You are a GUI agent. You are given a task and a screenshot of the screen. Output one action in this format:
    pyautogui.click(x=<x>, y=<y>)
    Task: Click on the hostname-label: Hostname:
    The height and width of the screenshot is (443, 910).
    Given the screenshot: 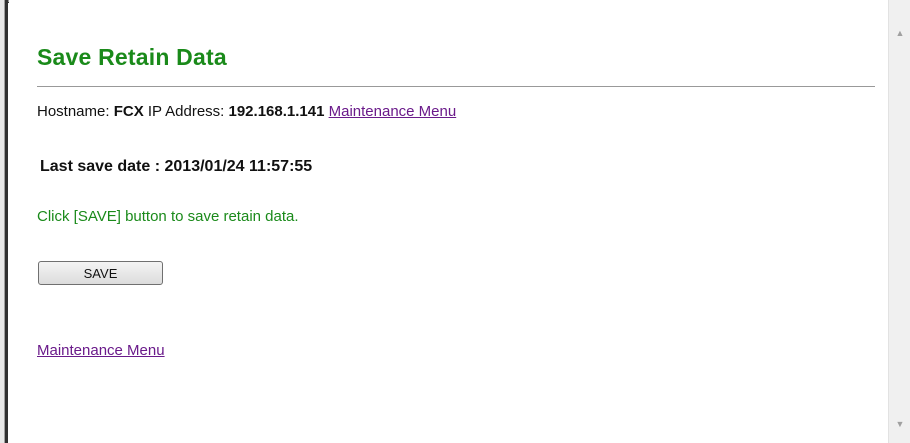 What is the action you would take?
    pyautogui.click(x=73, y=111)
    